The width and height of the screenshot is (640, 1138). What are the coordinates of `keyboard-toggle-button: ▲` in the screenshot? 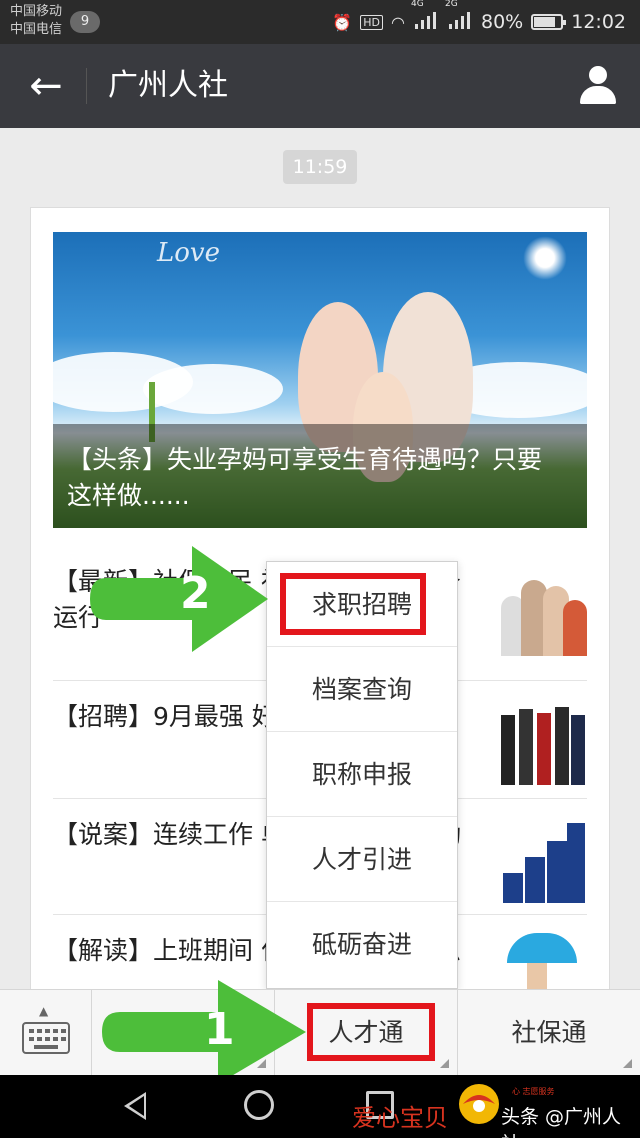 It's located at (46, 1033).